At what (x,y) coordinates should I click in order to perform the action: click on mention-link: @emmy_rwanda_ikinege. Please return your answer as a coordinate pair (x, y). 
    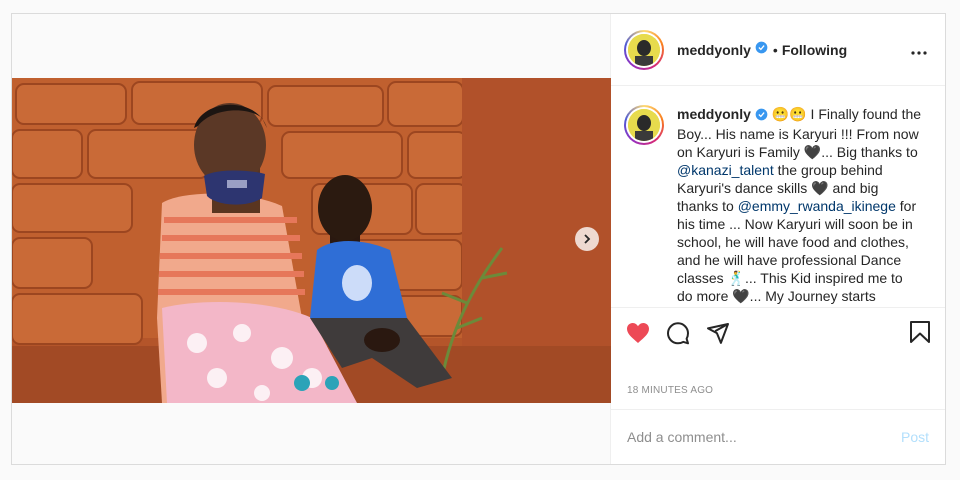
    Looking at the image, I should click on (817, 206).